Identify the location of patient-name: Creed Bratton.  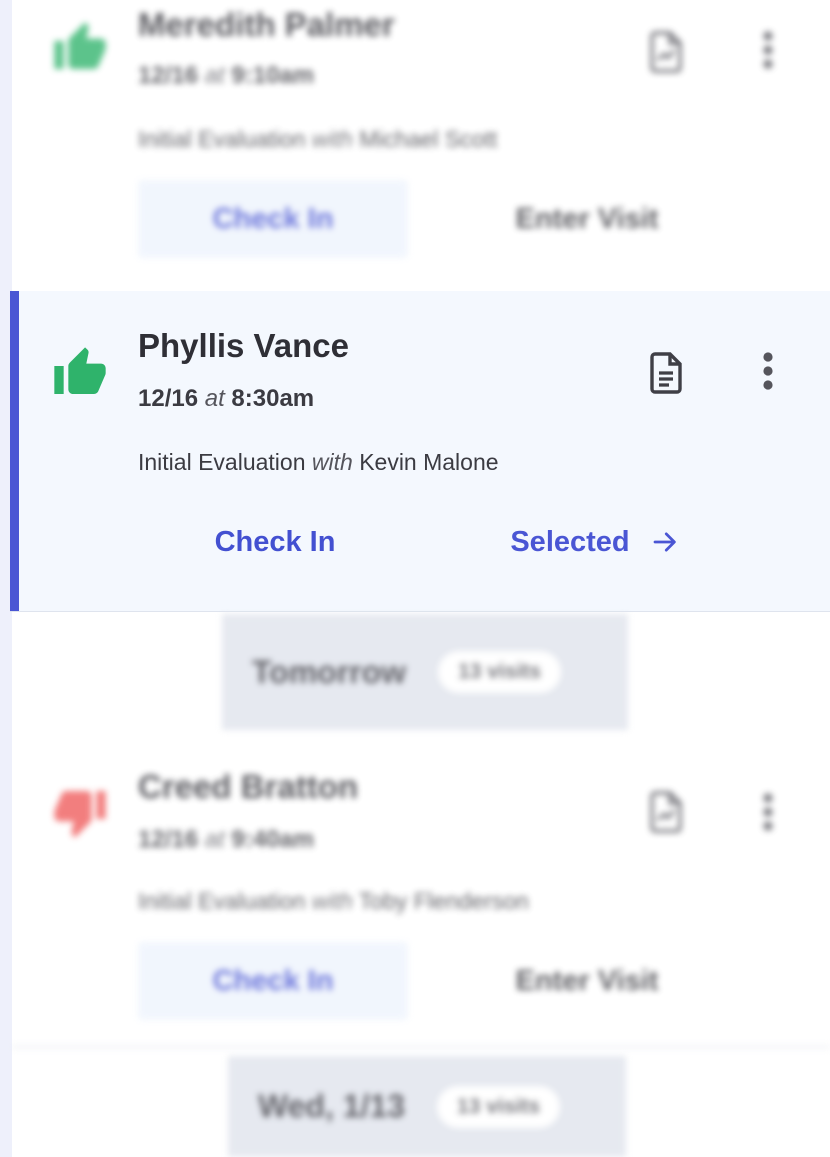
(248, 786).